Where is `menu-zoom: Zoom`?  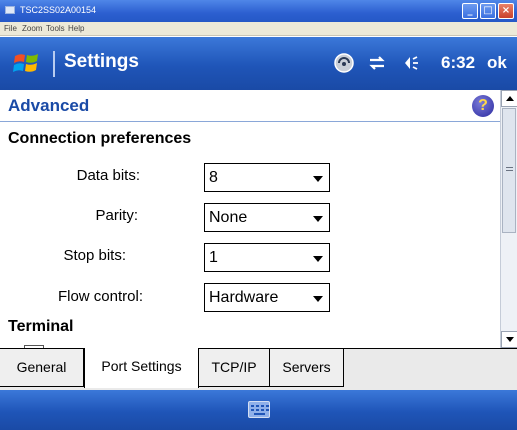
menu-zoom: Zoom is located at coordinates (32, 28).